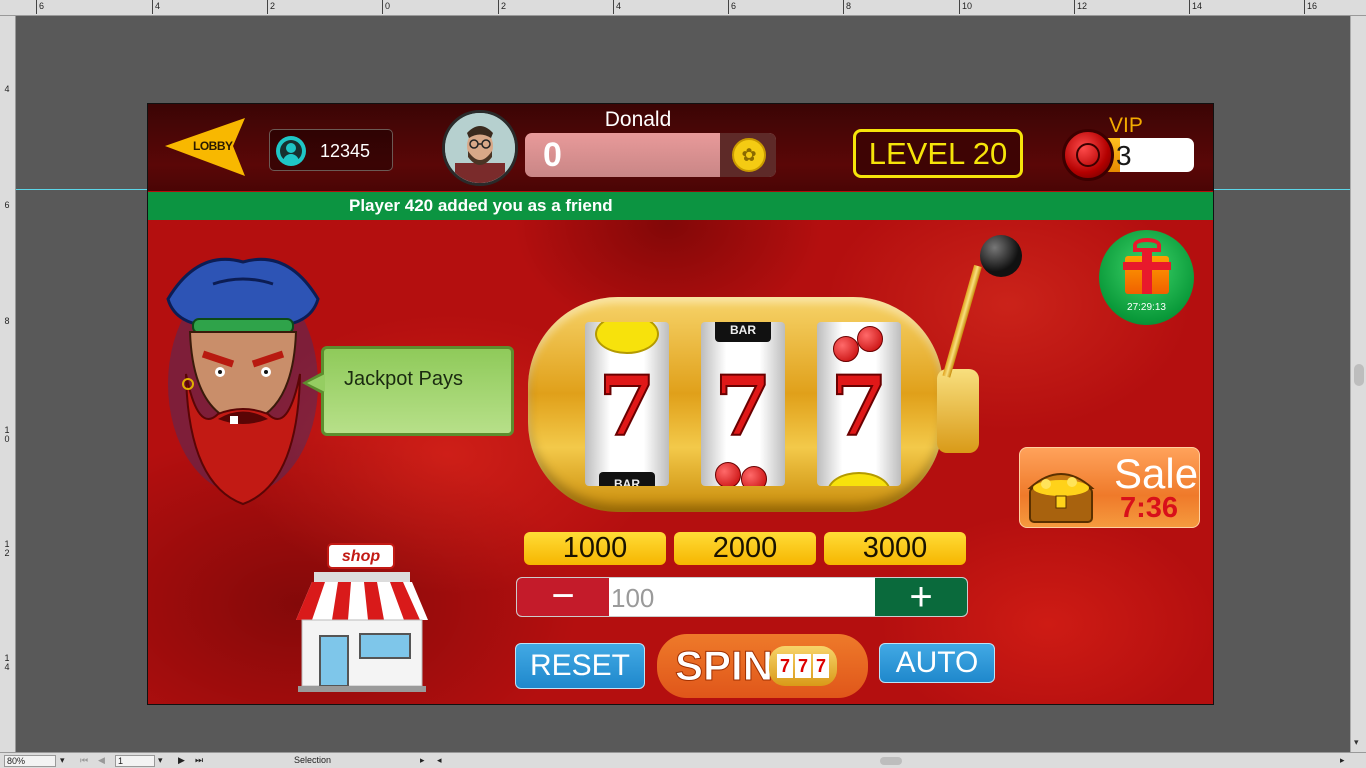 This screenshot has width=1366, height=768. What do you see at coordinates (7, 662) in the screenshot?
I see `ruler-tick: 1 4` at bounding box center [7, 662].